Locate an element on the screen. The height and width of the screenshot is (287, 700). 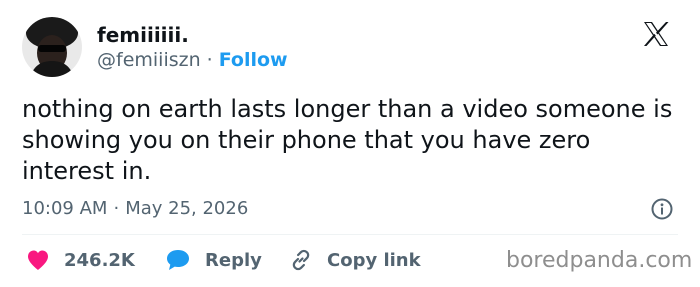
like-count: 246.2K is located at coordinates (99, 260).